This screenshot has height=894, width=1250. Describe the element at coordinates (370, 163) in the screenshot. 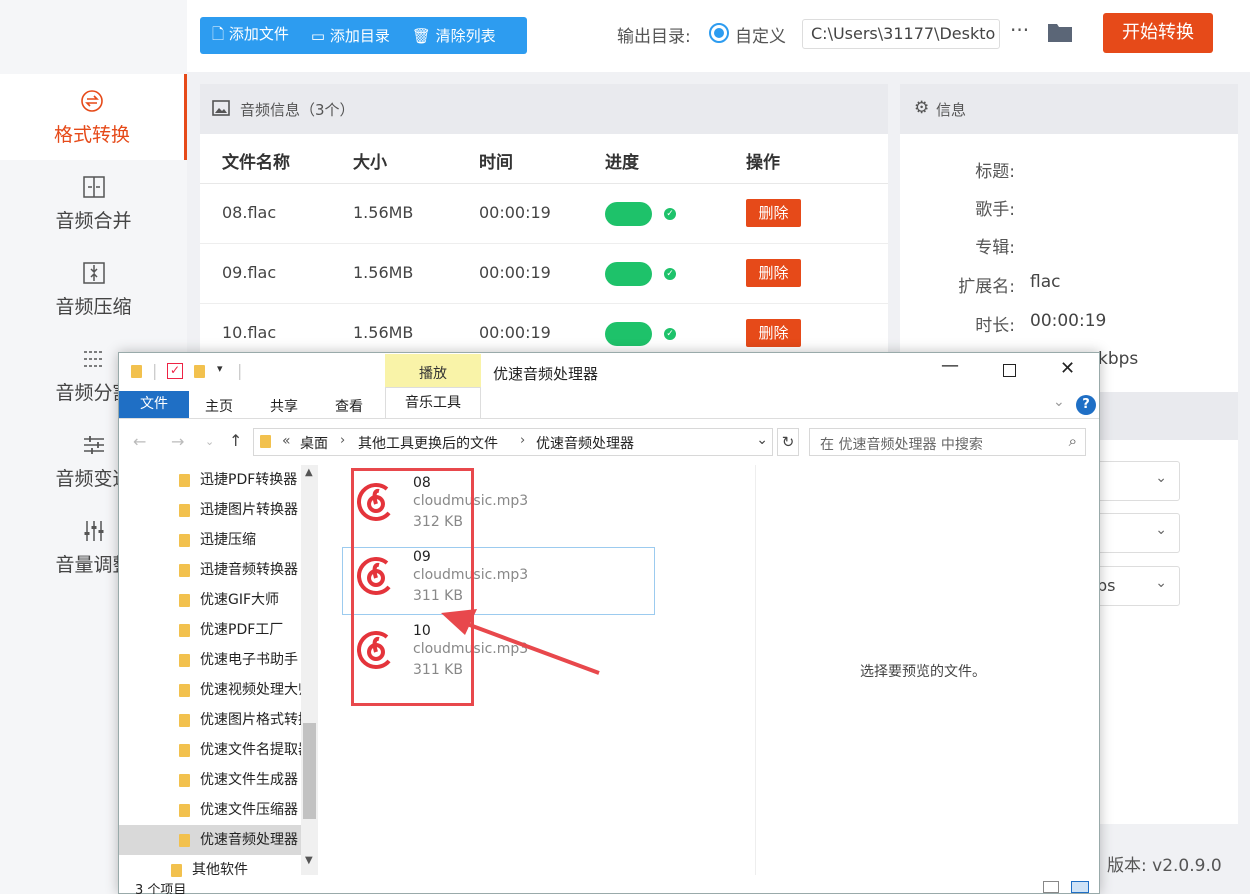

I see `col-size: 大小` at that location.